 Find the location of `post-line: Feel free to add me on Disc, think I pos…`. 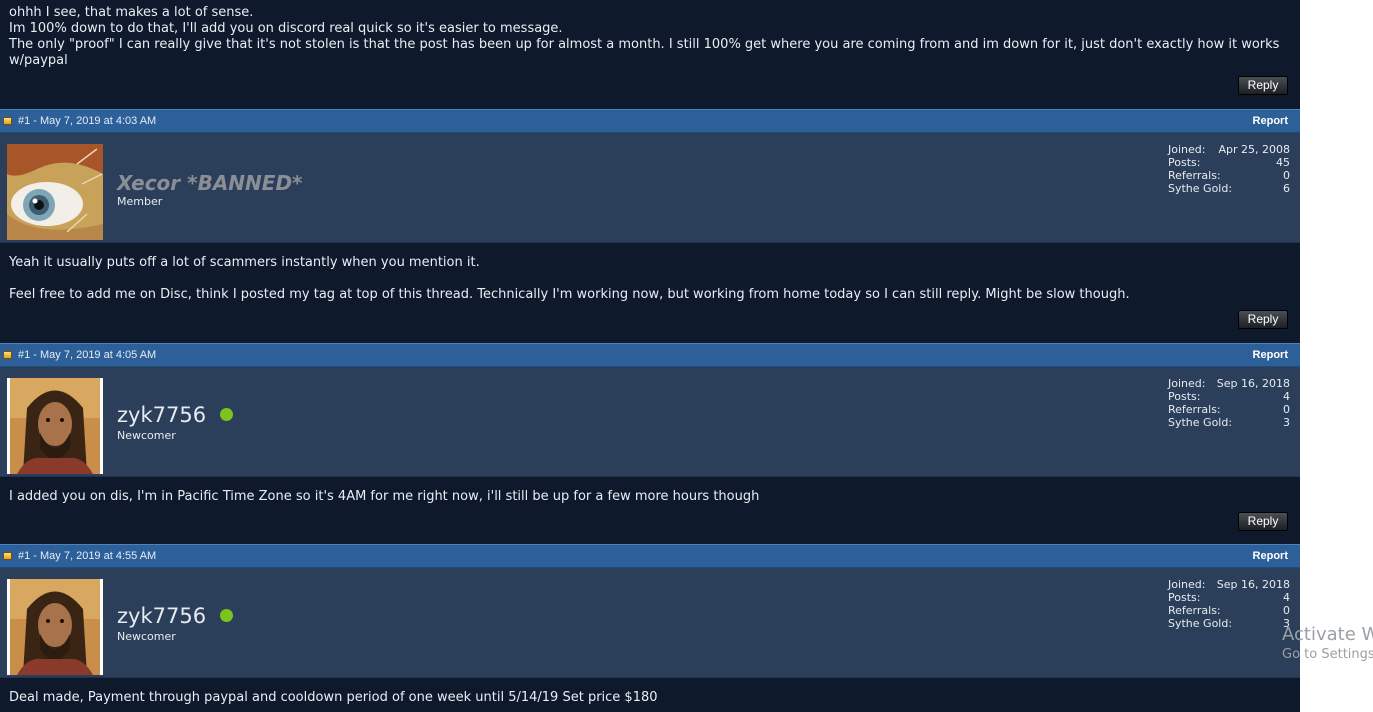

post-line: Feel free to add me on Disc, think I pos… is located at coordinates (569, 294).